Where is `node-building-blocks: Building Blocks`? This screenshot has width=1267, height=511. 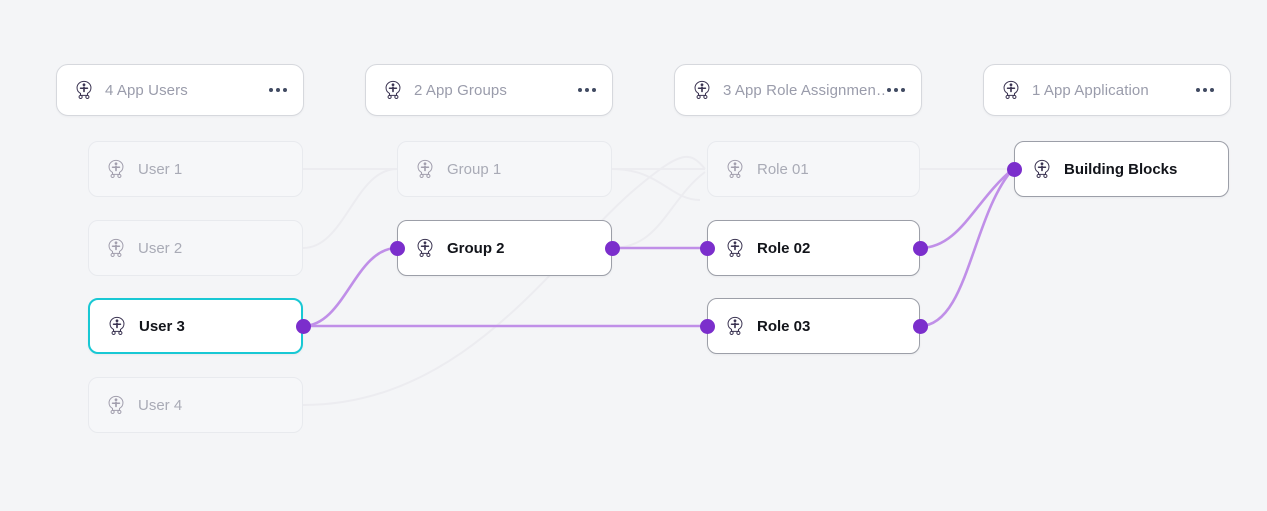
node-building-blocks: Building Blocks is located at coordinates (1121, 169).